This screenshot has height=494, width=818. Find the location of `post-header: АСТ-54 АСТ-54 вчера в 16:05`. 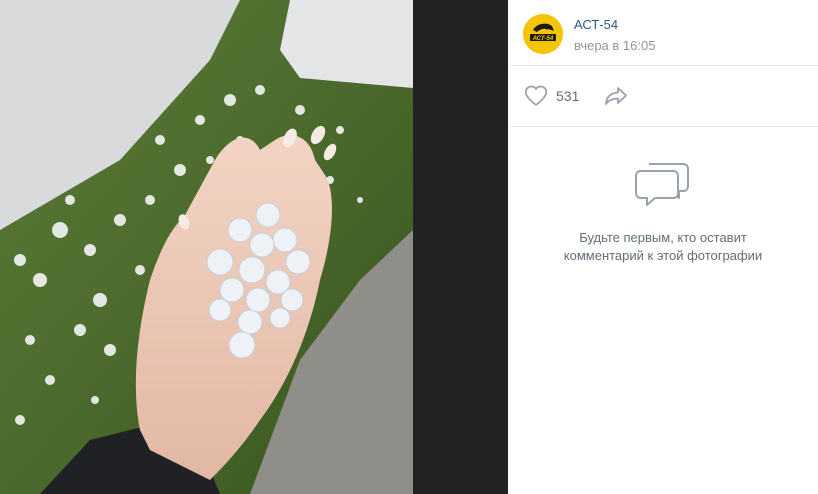

post-header: АСТ-54 АСТ-54 вчера в 16:05 is located at coordinates (663, 33).